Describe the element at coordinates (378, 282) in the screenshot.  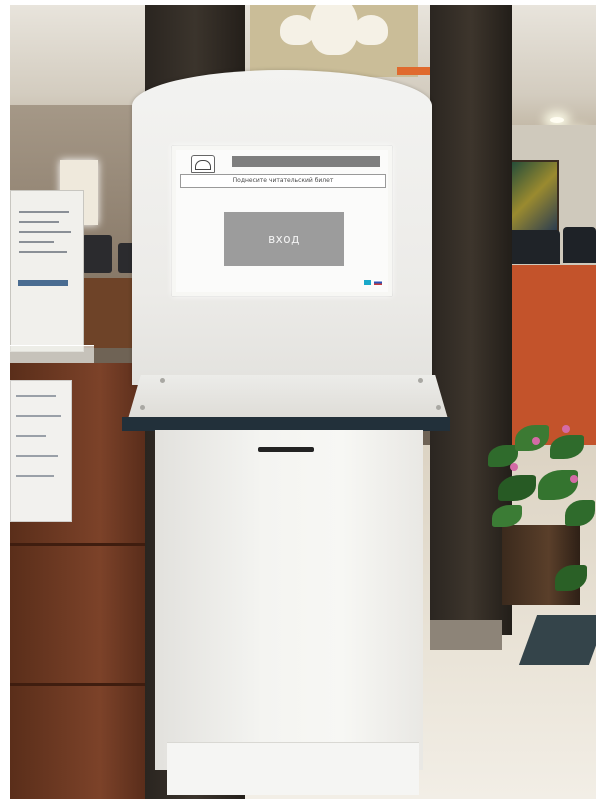
I see `language-ru-button` at that location.